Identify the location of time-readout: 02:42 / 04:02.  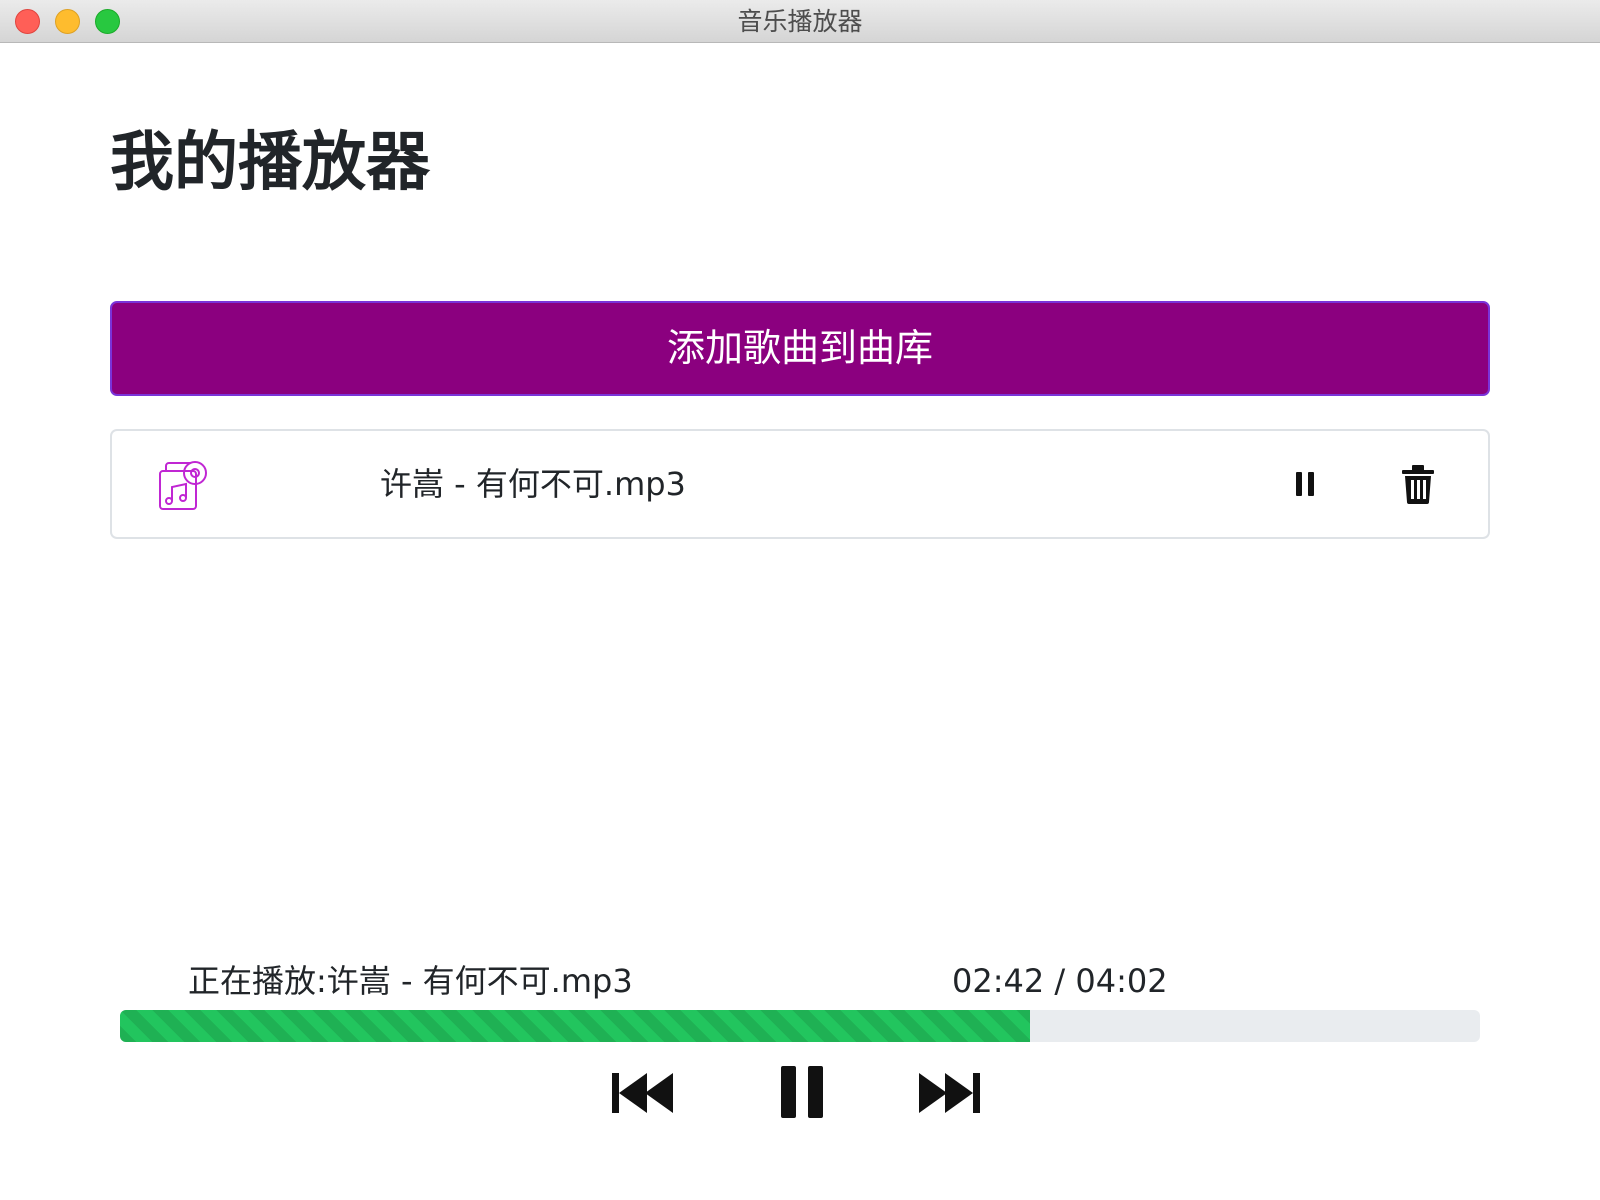
(1060, 981).